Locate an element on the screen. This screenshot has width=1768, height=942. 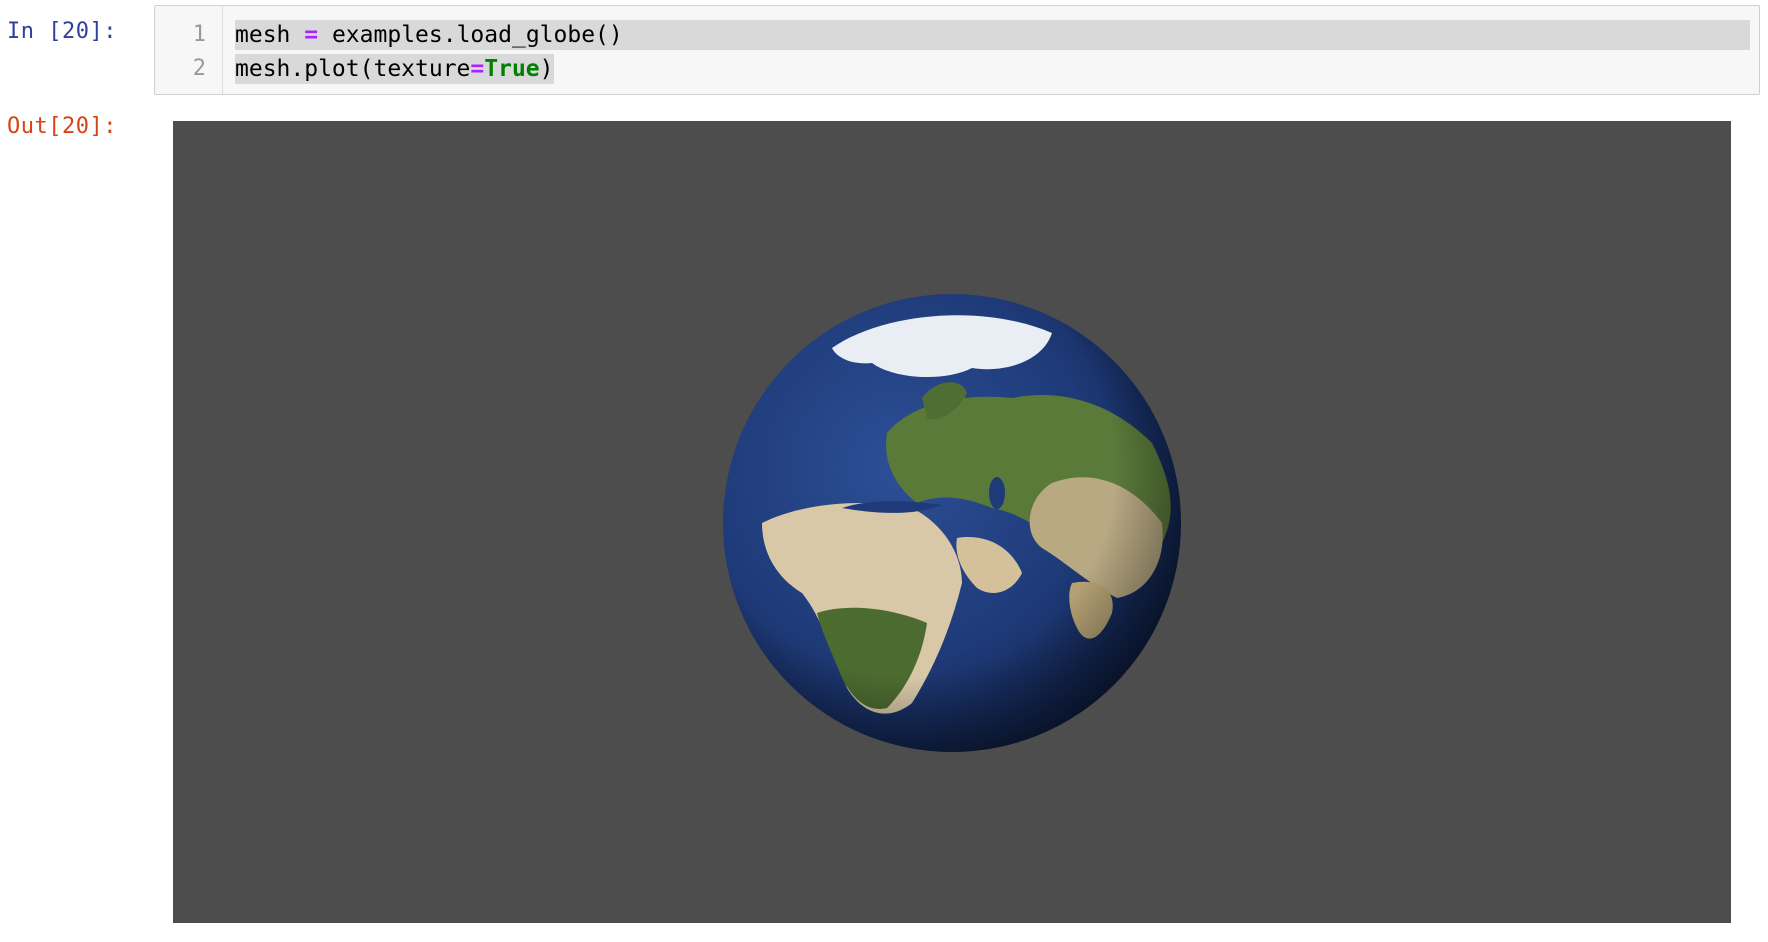
code-token: ) is located at coordinates (546, 69).